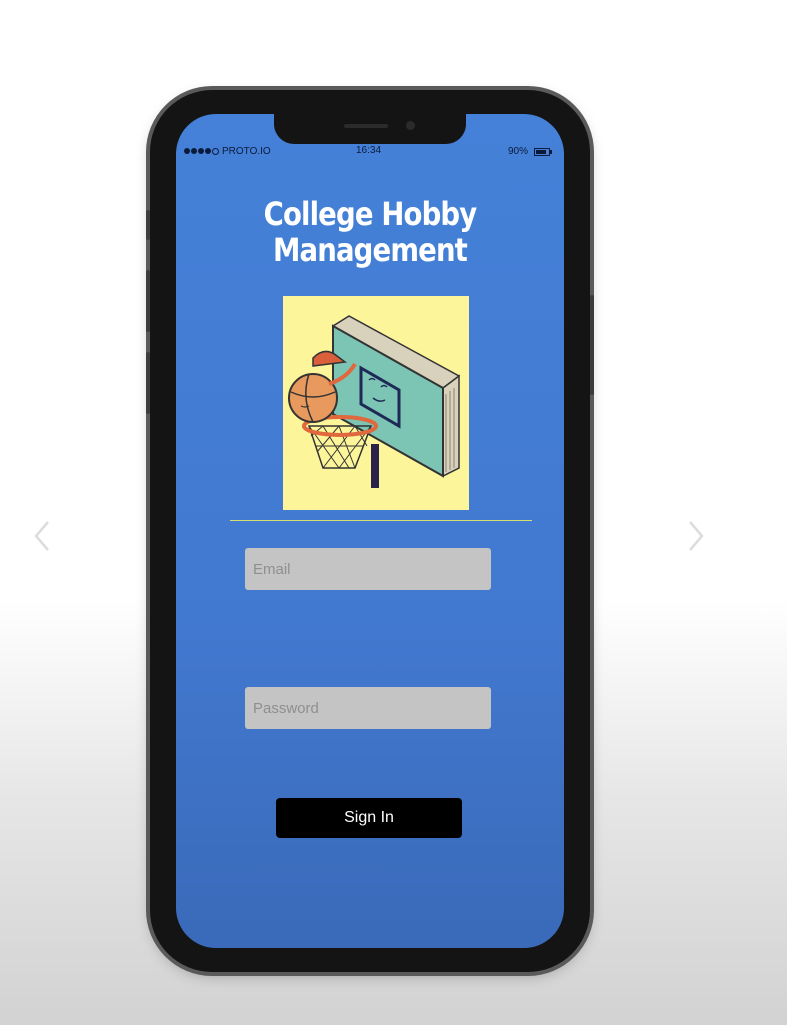 Image resolution: width=787 pixels, height=1025 pixels. Describe the element at coordinates (246, 151) in the screenshot. I see `carrier-name: PROTO.IO` at that location.